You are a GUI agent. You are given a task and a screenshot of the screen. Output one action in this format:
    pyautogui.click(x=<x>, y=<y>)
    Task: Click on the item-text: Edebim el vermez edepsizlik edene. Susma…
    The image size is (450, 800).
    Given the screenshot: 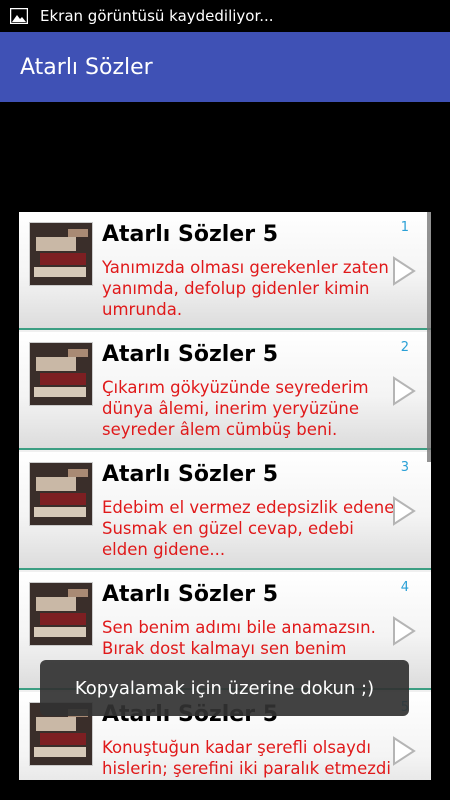 What is the action you would take?
    pyautogui.click(x=251, y=528)
    